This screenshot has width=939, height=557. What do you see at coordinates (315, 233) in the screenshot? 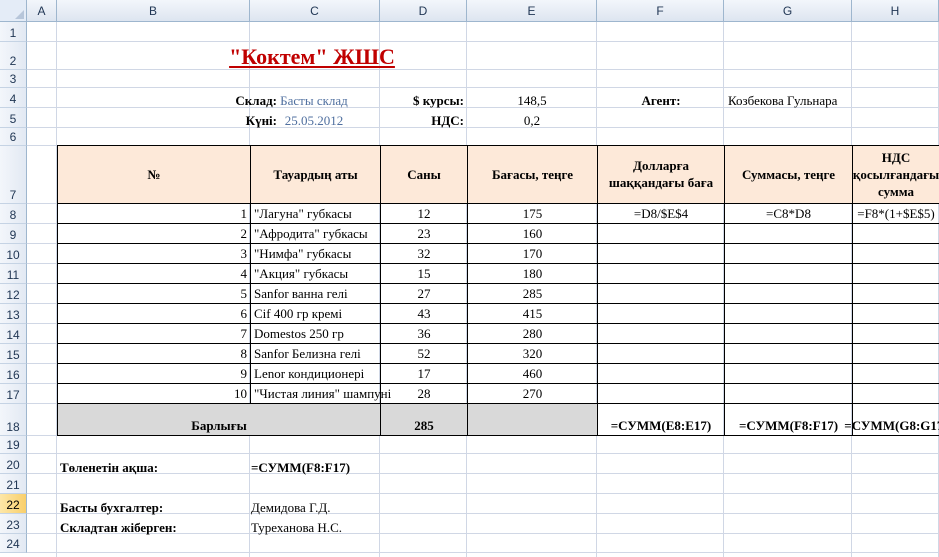
I see `item-name: "Афродита" губкасы` at bounding box center [315, 233].